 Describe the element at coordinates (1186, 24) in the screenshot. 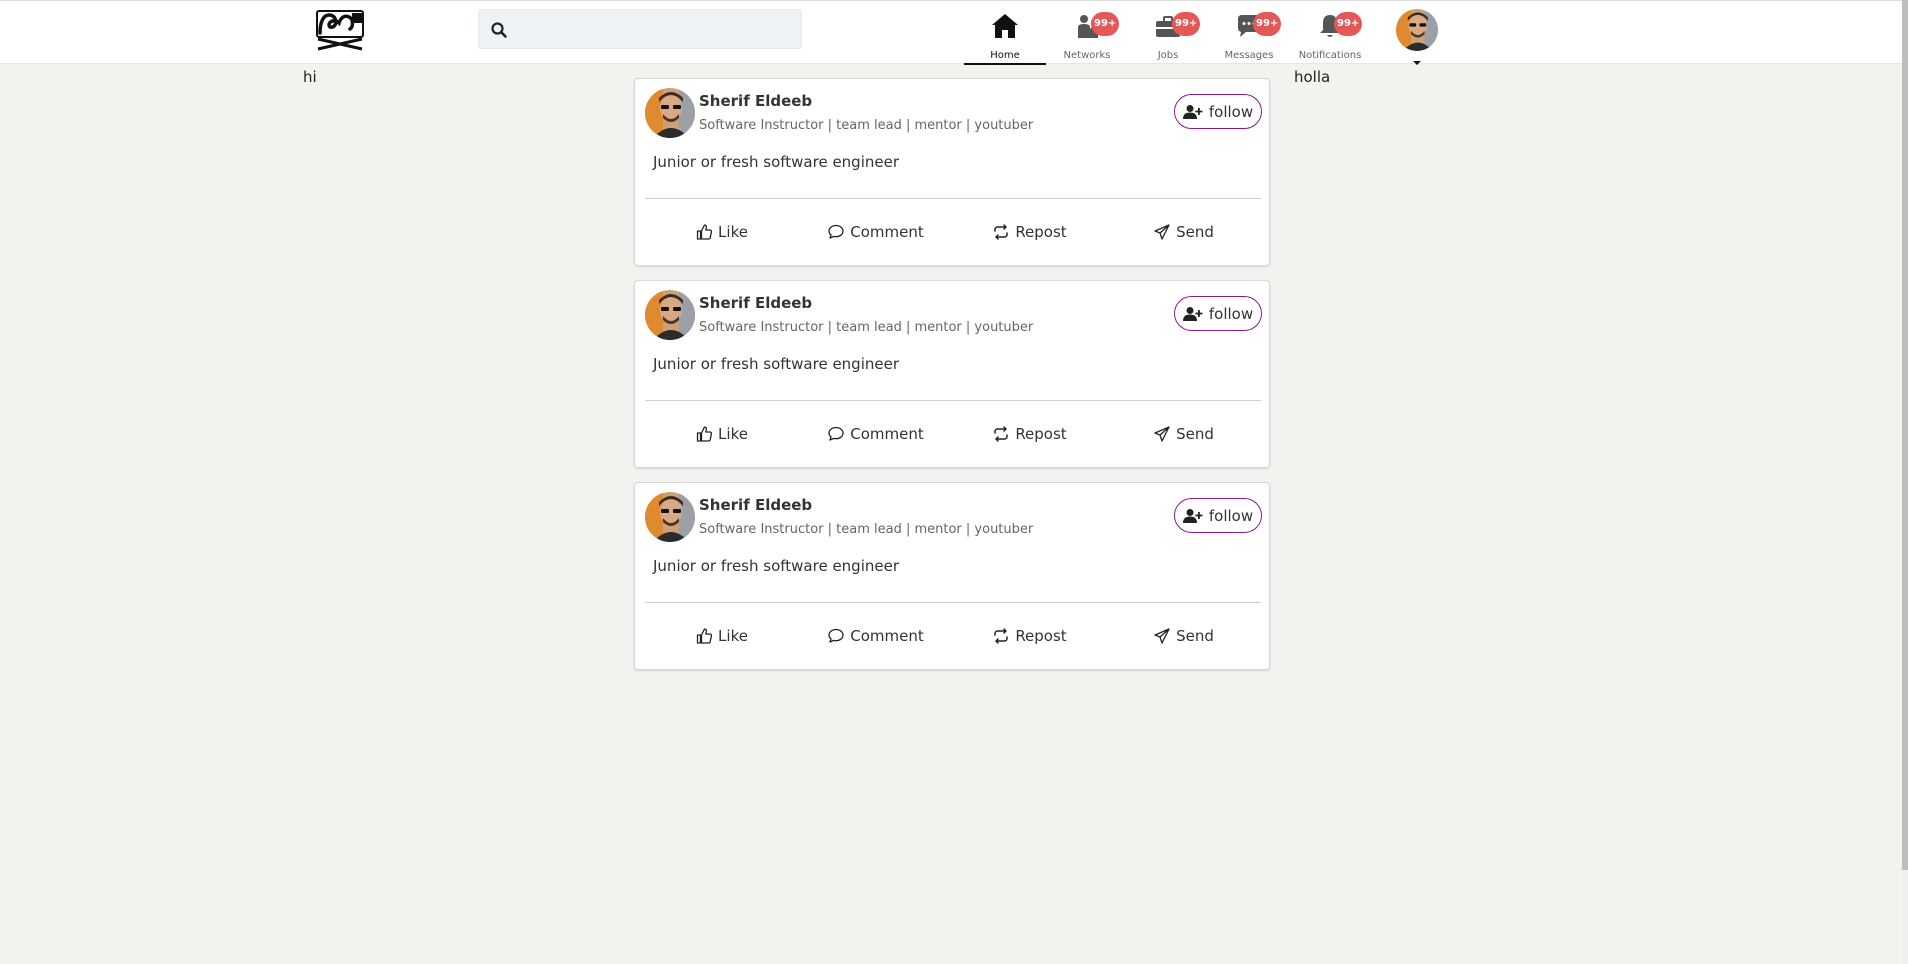

I see `jobs-badge: 99+` at that location.